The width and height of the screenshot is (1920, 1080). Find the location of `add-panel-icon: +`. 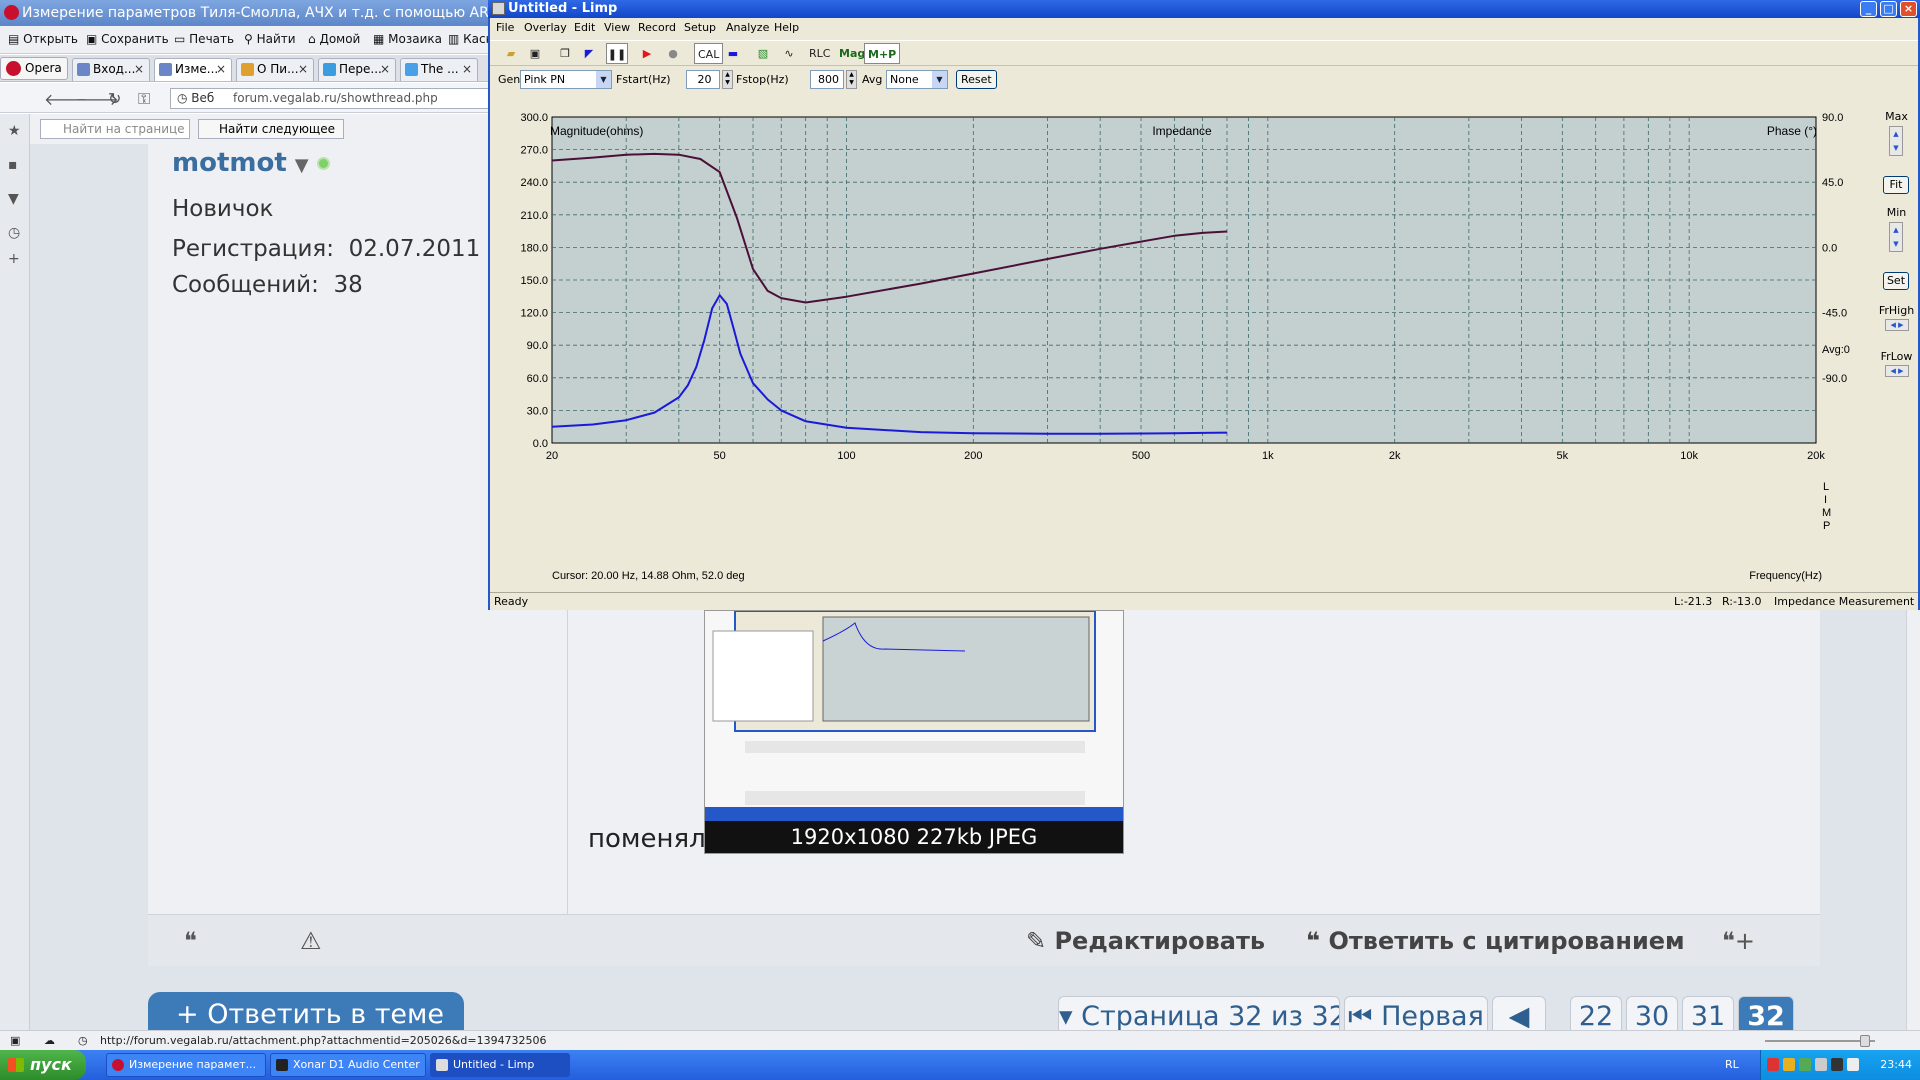

add-panel-icon: + is located at coordinates (15, 259).